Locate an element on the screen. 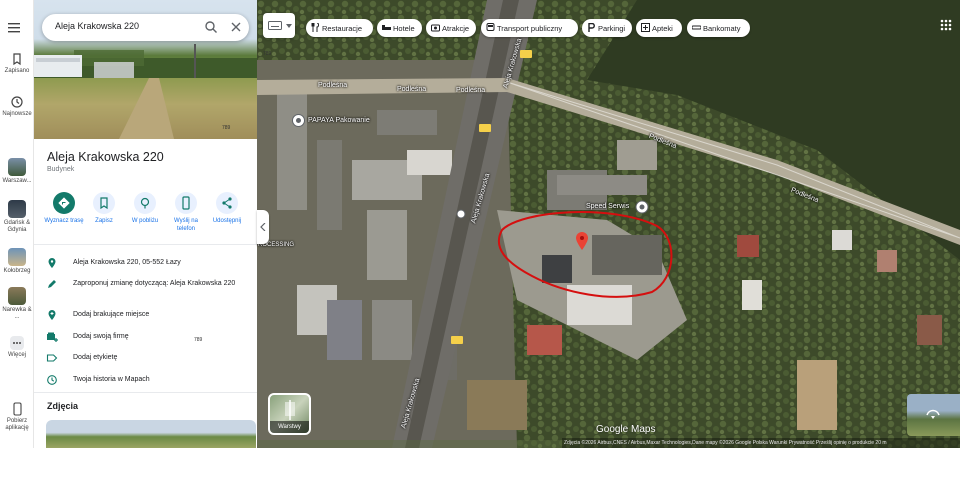 The height and width of the screenshot is (479, 960). share-button: Udostępnij is located at coordinates (227, 208).